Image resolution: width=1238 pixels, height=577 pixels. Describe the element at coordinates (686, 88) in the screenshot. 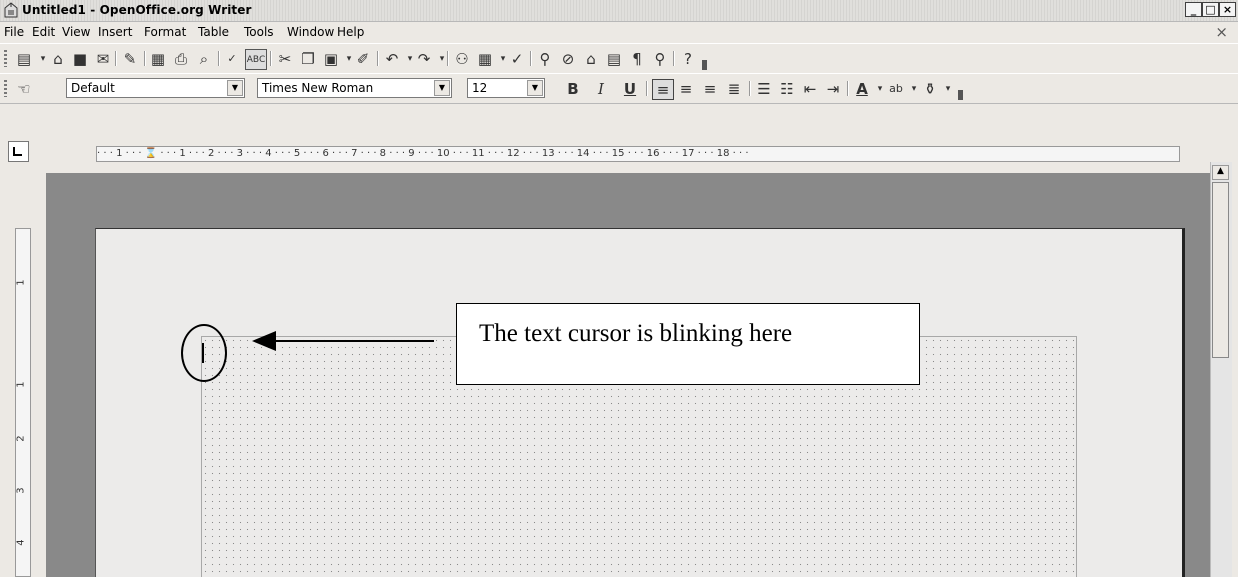

I see `align-center-icon: ≡` at that location.